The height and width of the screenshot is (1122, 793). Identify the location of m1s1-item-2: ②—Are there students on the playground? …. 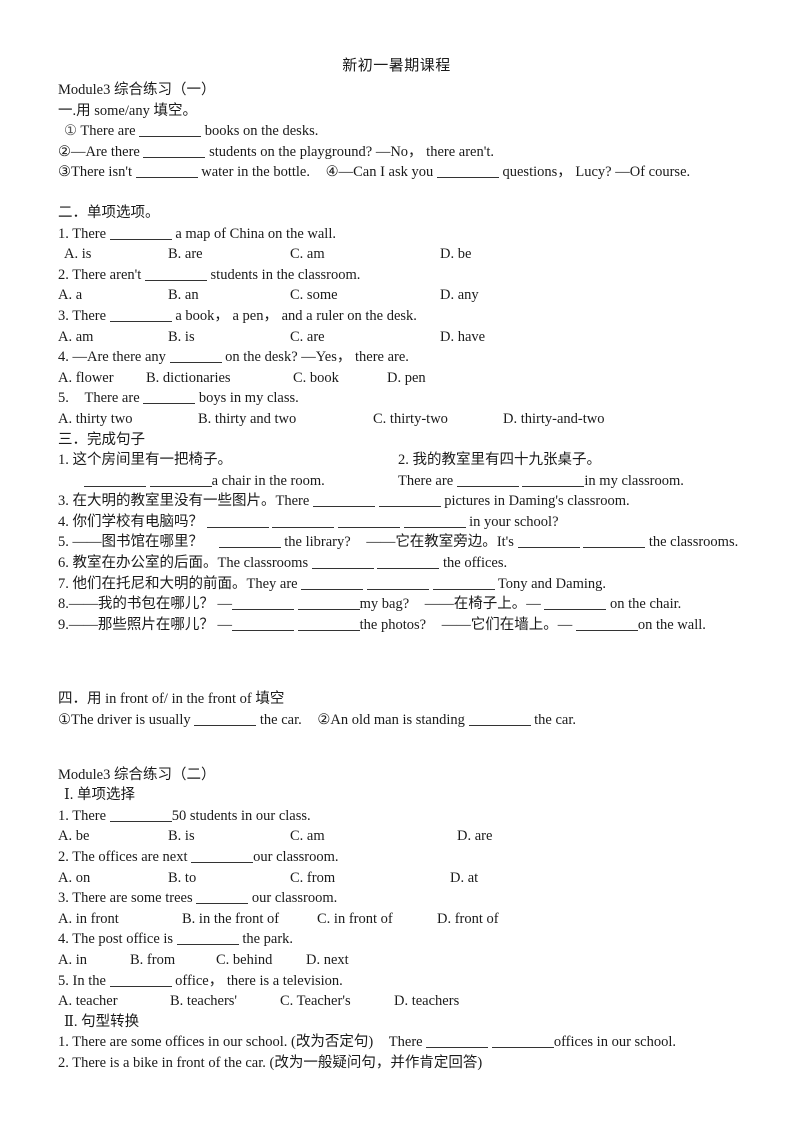
(412, 152).